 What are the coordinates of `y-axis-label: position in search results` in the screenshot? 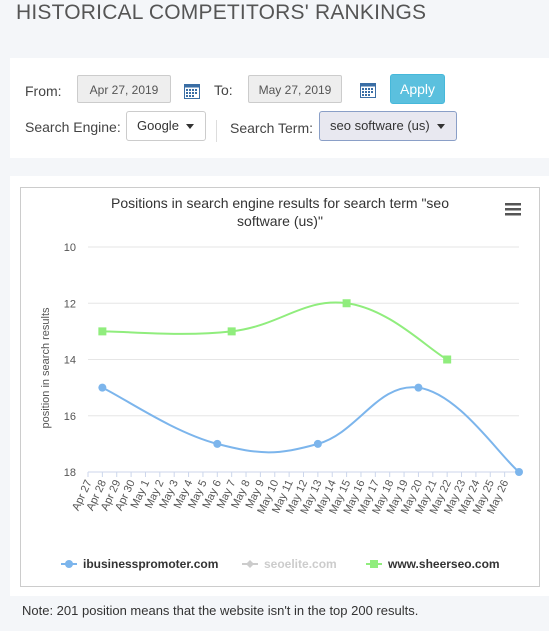 It's located at (46, 368).